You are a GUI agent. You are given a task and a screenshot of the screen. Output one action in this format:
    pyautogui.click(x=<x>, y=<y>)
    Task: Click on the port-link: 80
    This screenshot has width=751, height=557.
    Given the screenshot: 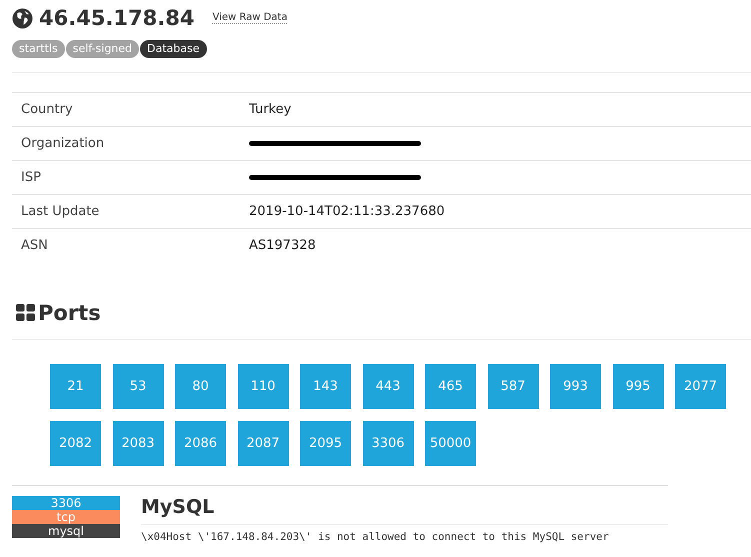 What is the action you would take?
    pyautogui.click(x=200, y=386)
    